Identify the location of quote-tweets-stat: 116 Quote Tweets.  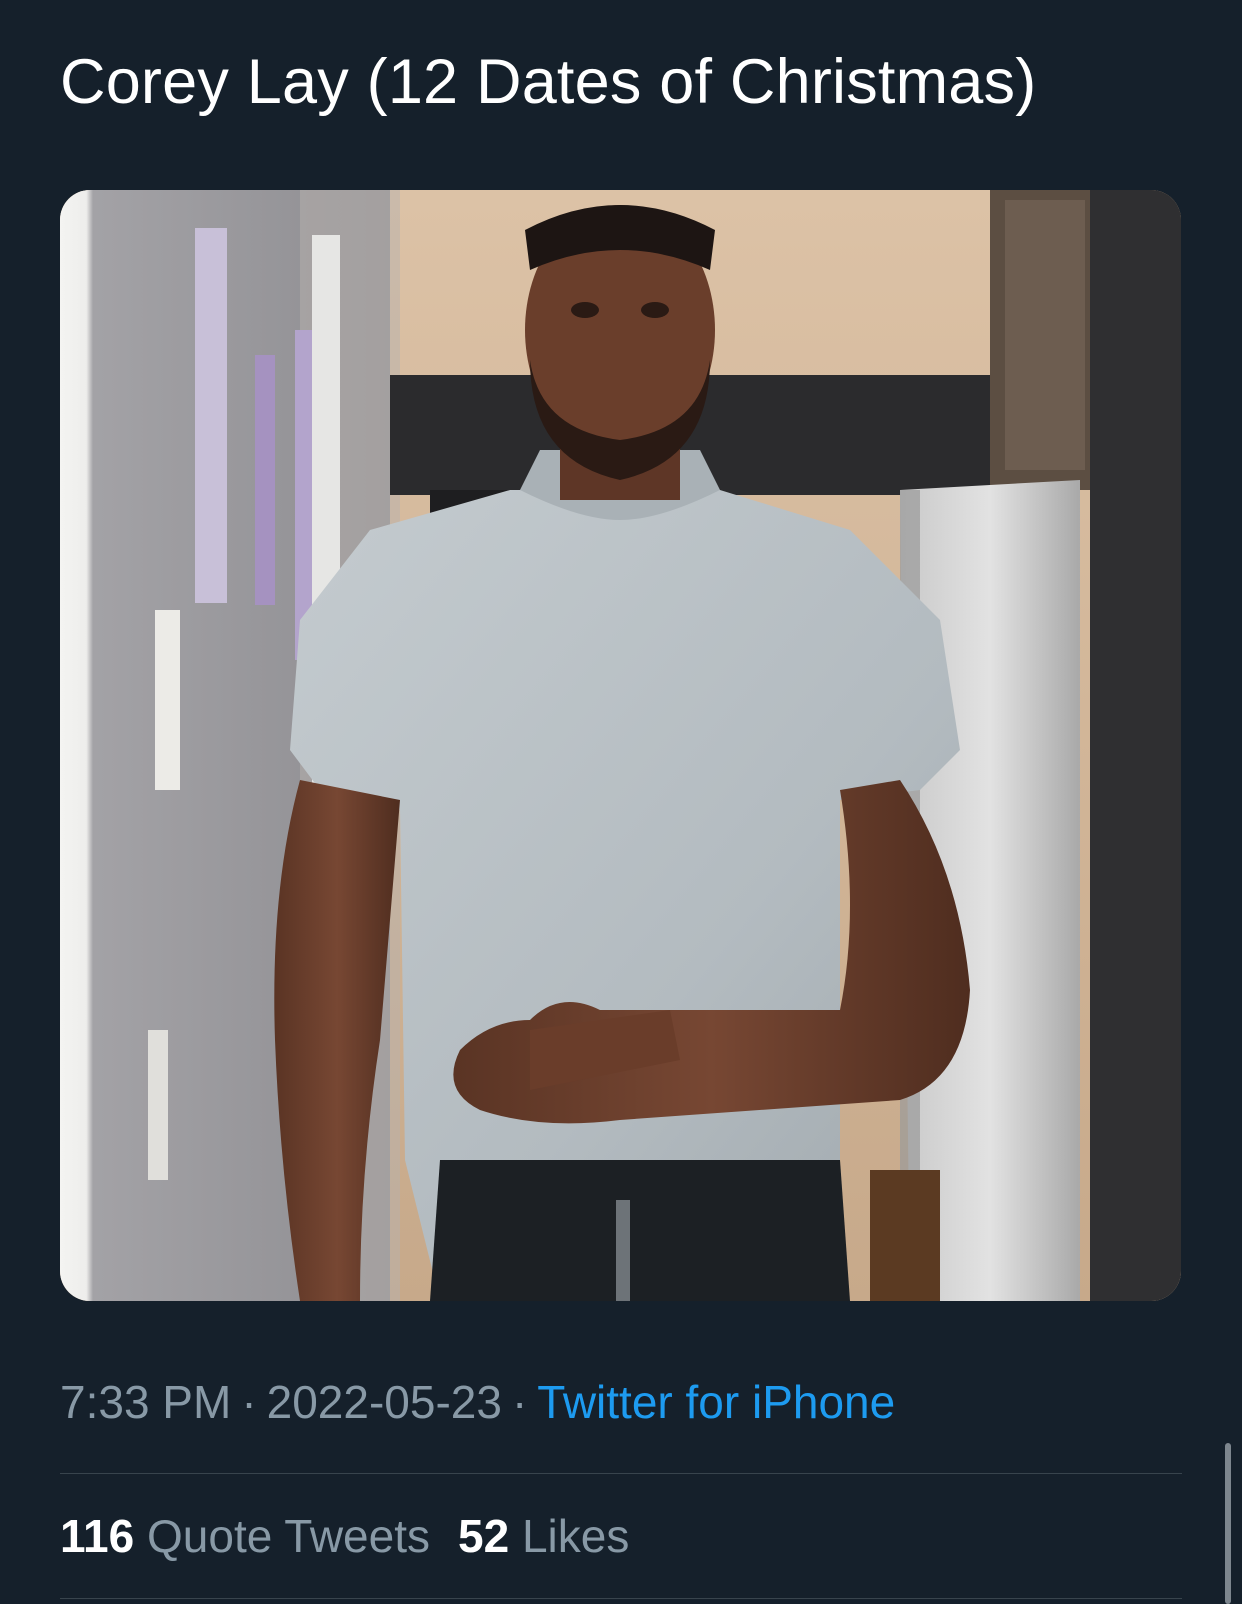
(245, 1536).